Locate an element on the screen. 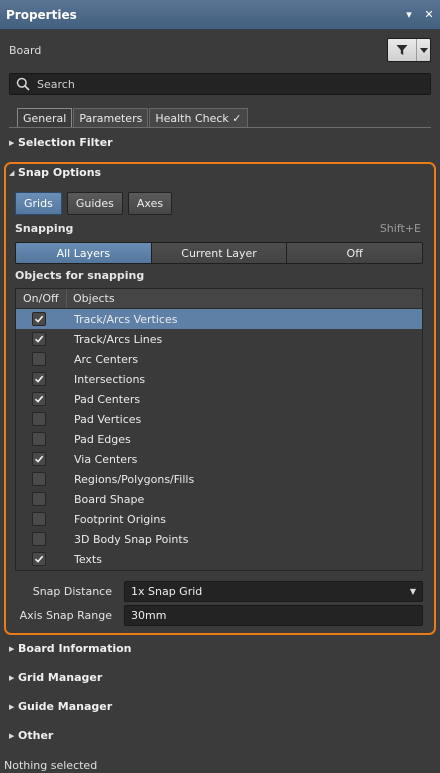 This screenshot has width=440, height=773. section-snap-options: ◢ Snap Options is located at coordinates (55, 172).